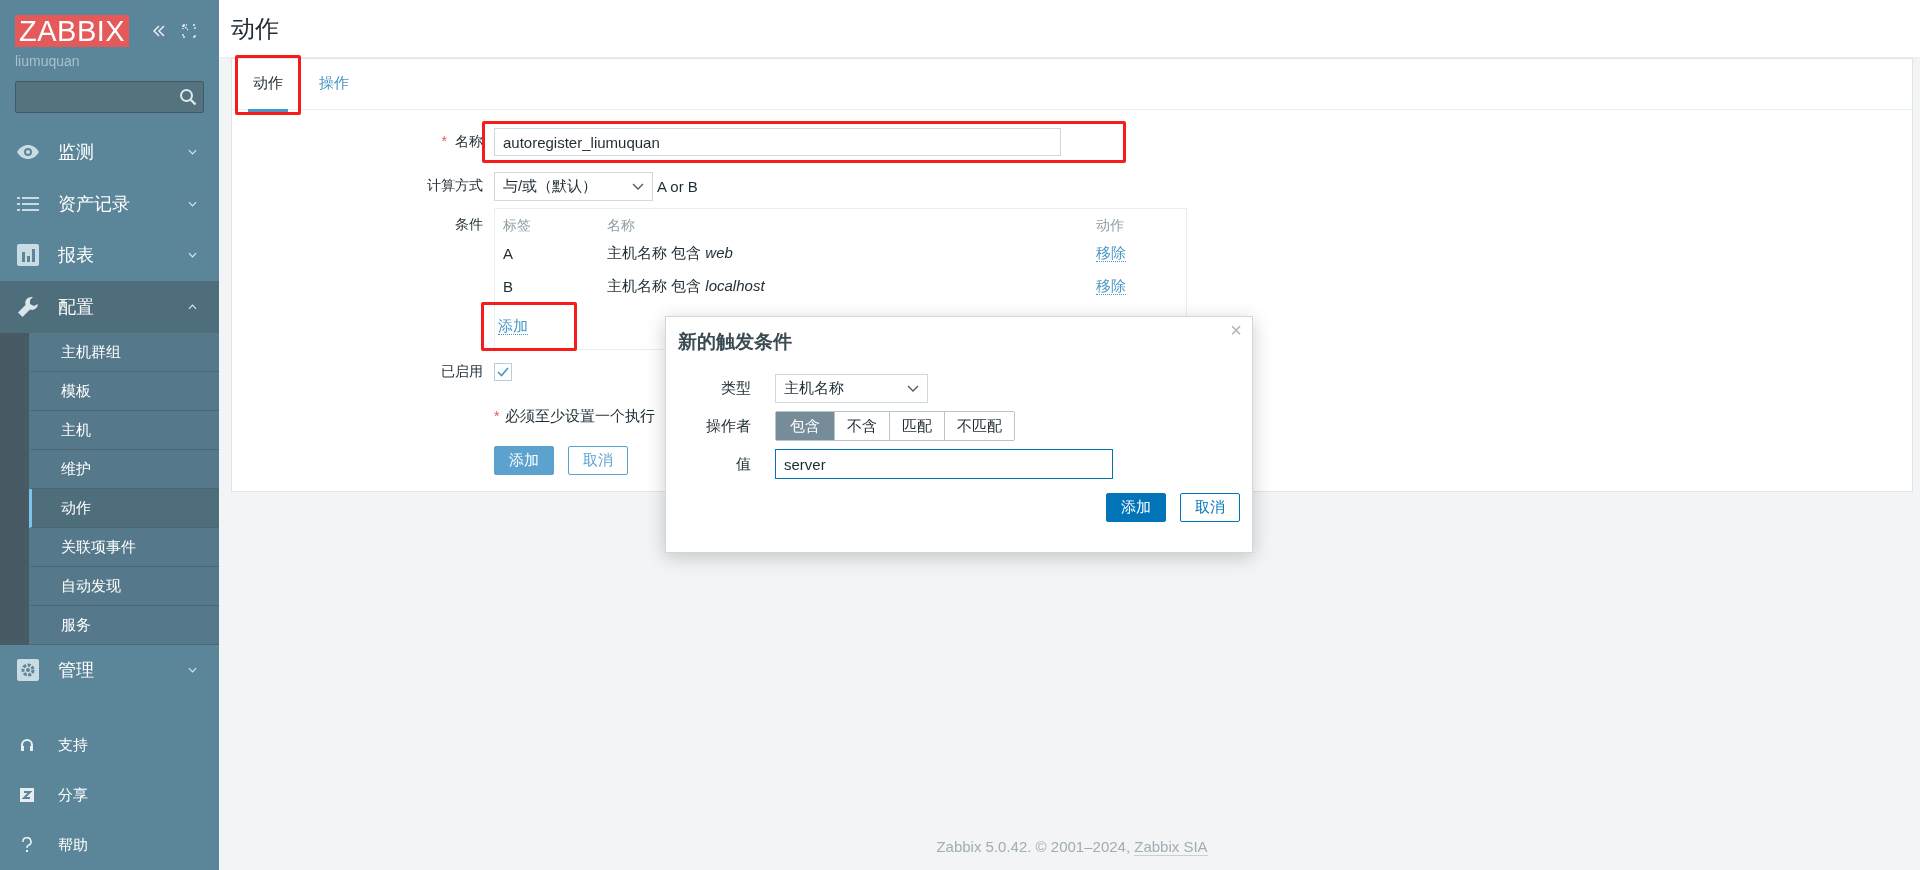 The width and height of the screenshot is (1920, 870). What do you see at coordinates (124, 547) in the screenshot?
I see `submenu-item: 关联项事件` at bounding box center [124, 547].